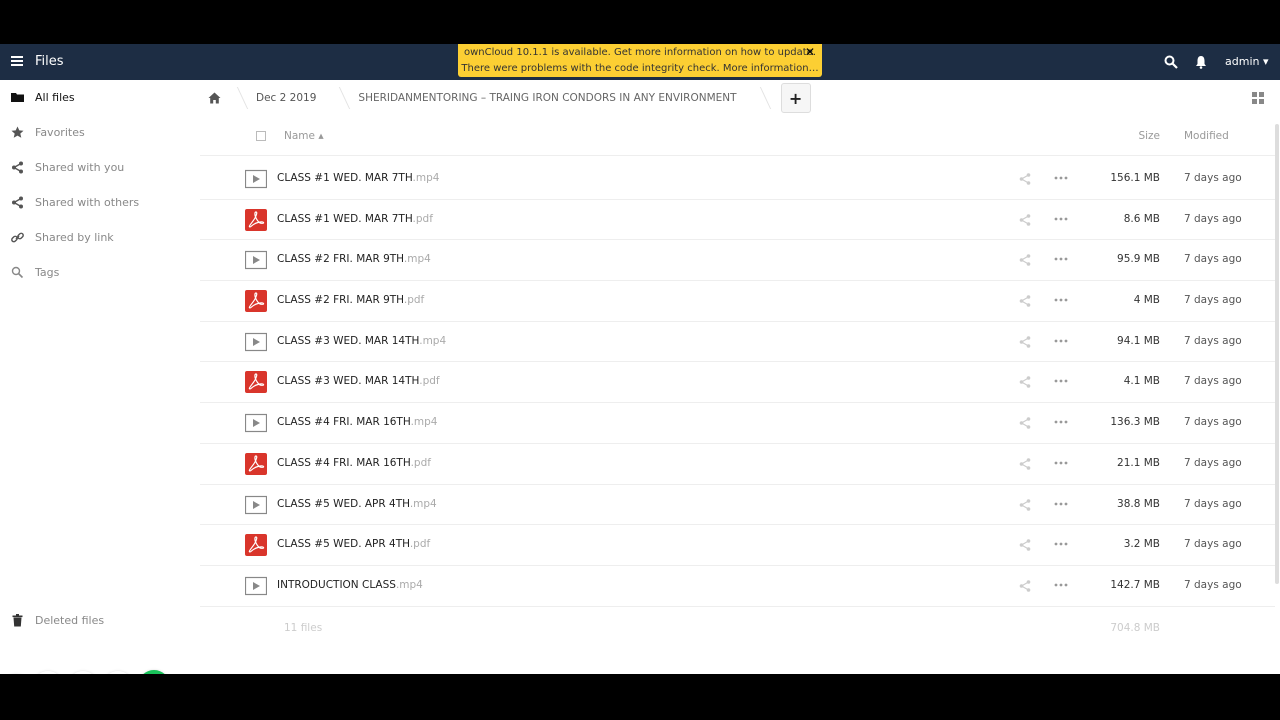 The width and height of the screenshot is (1280, 720). What do you see at coordinates (60, 132) in the screenshot?
I see `sidebar-item-label: Favorites` at bounding box center [60, 132].